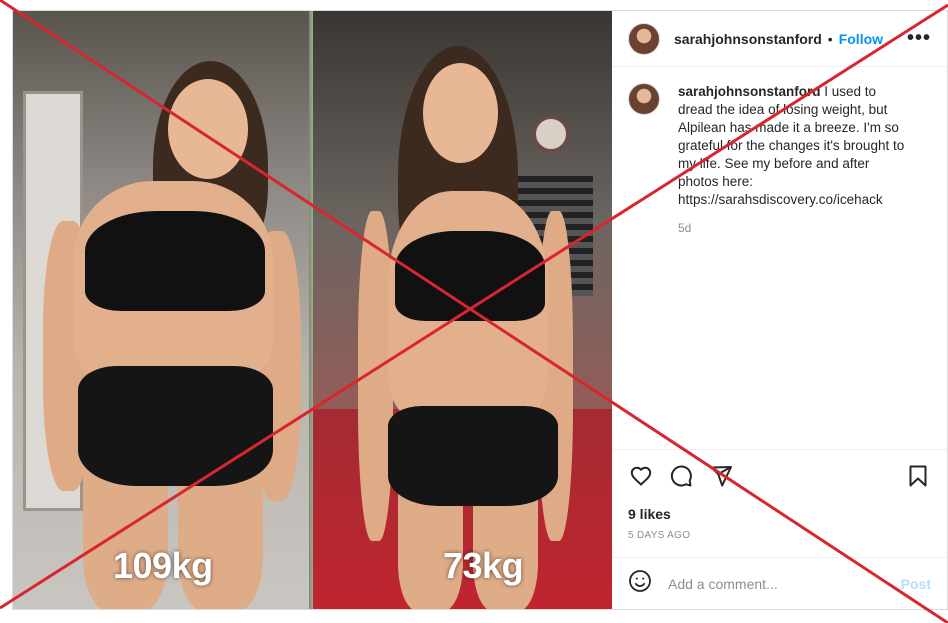  I want to click on username: sarahjohnsonstanford, so click(748, 39).